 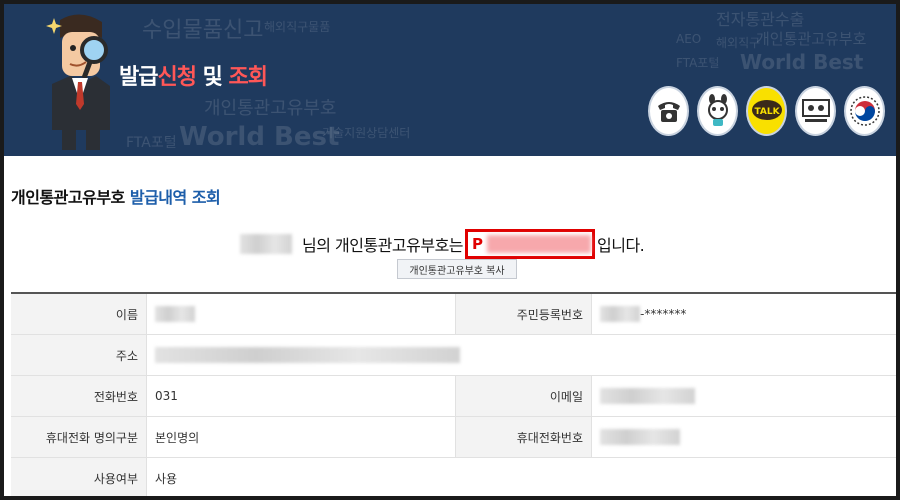 What do you see at coordinates (741, 314) in the screenshot?
I see `rrn-value: -*******` at bounding box center [741, 314].